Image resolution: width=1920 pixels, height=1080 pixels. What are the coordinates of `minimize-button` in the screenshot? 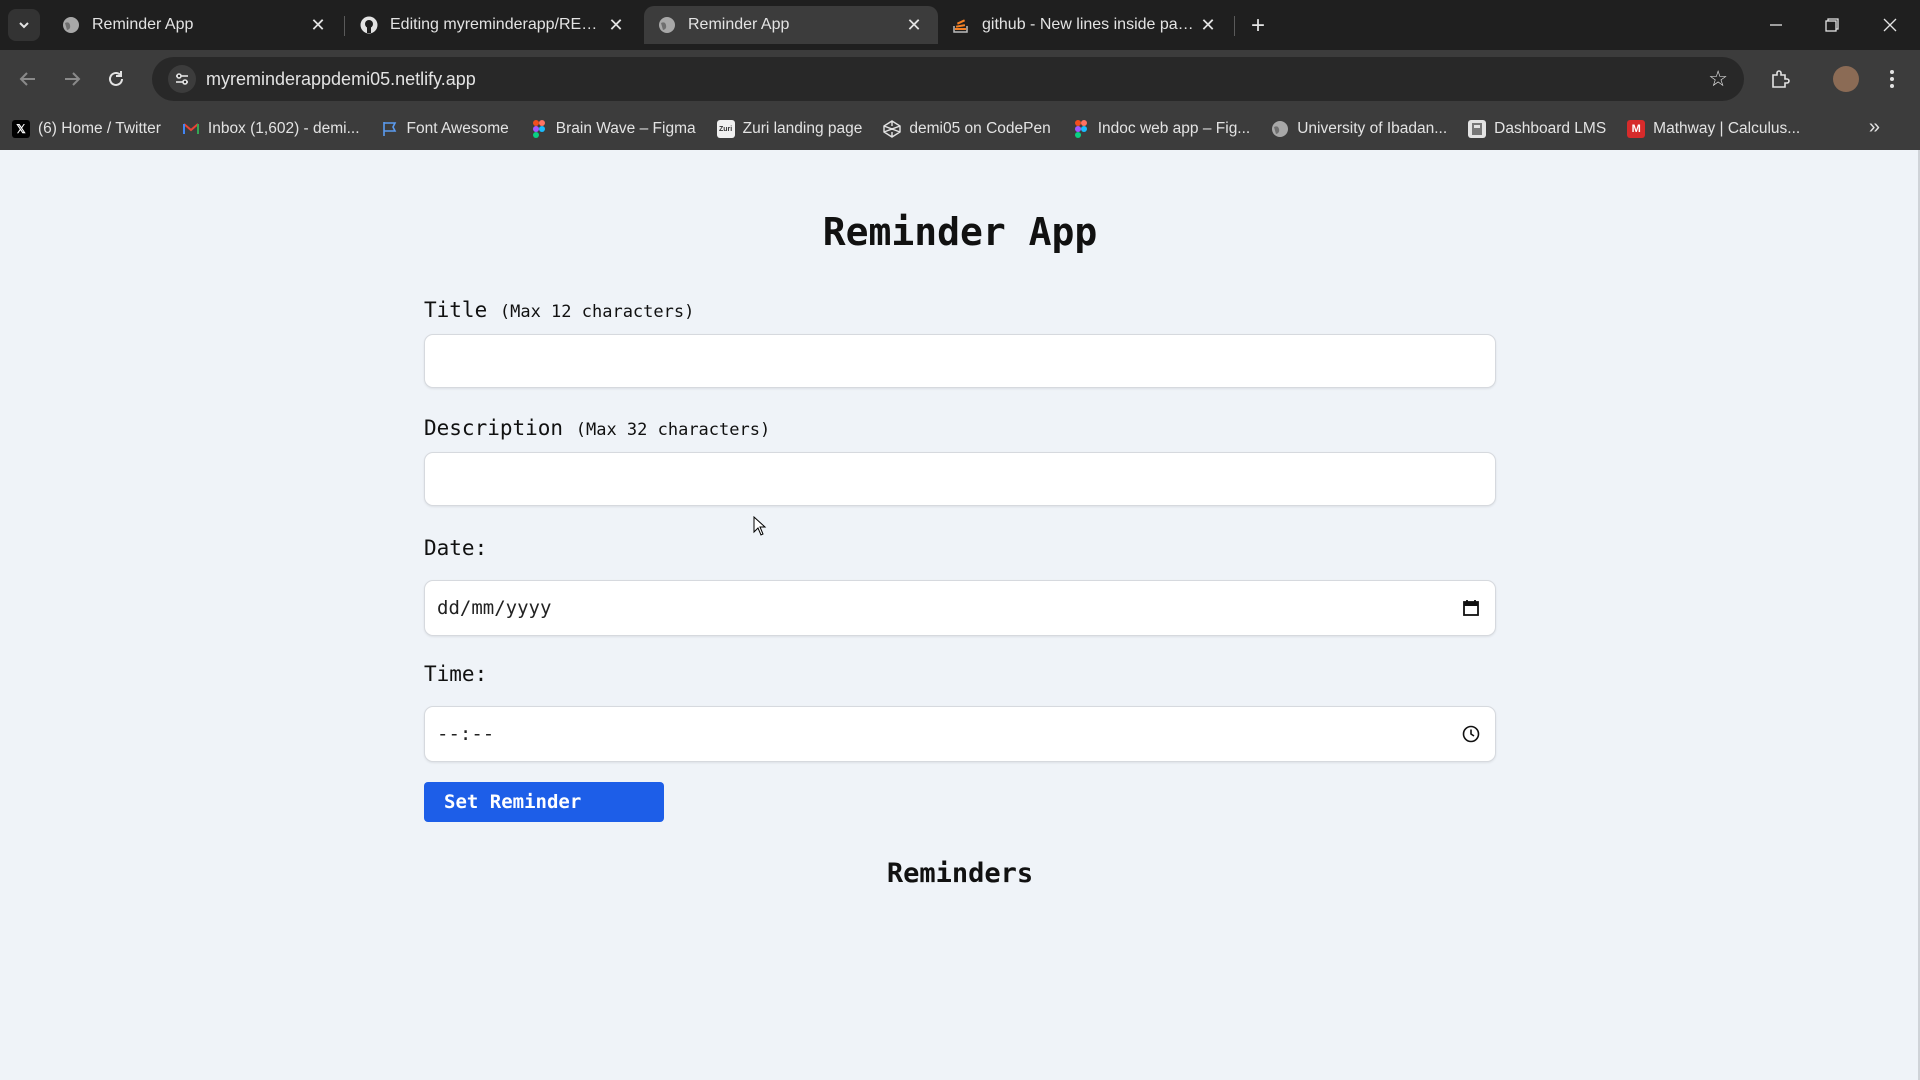 It's located at (1776, 25).